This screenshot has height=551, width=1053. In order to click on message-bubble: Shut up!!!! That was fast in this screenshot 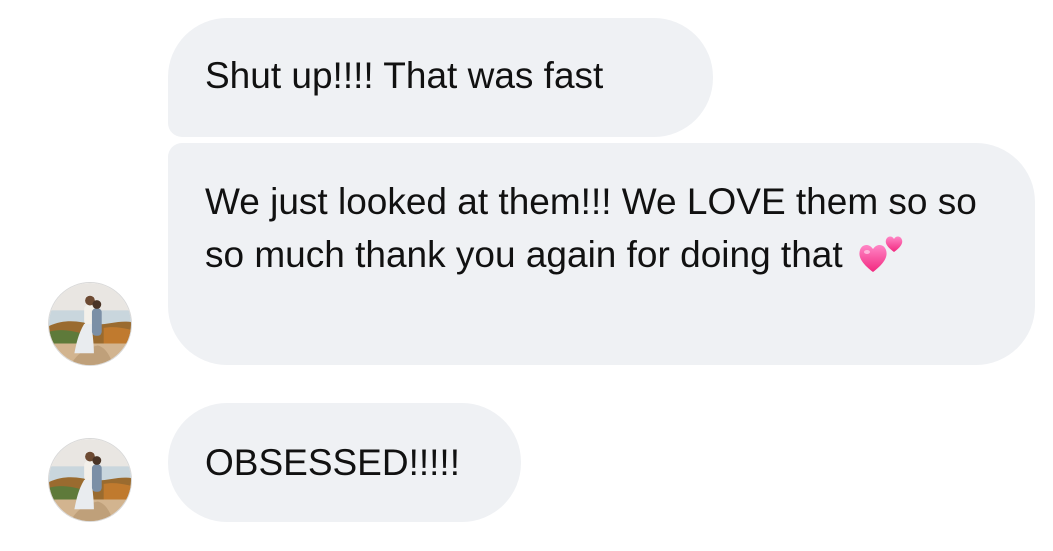, I will do `click(440, 77)`.